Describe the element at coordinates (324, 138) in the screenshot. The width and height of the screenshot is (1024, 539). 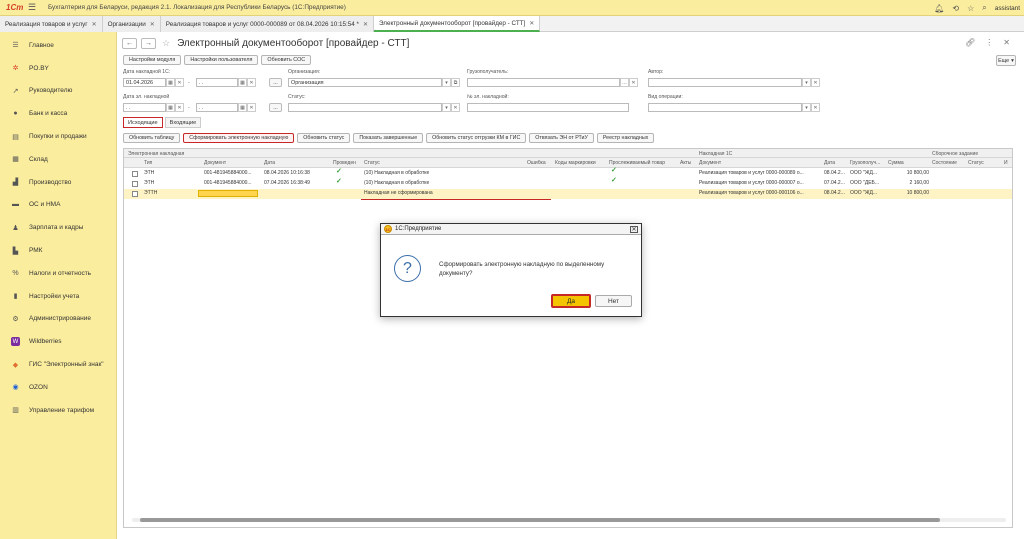
I see `update-status-button: Обновить статус` at that location.